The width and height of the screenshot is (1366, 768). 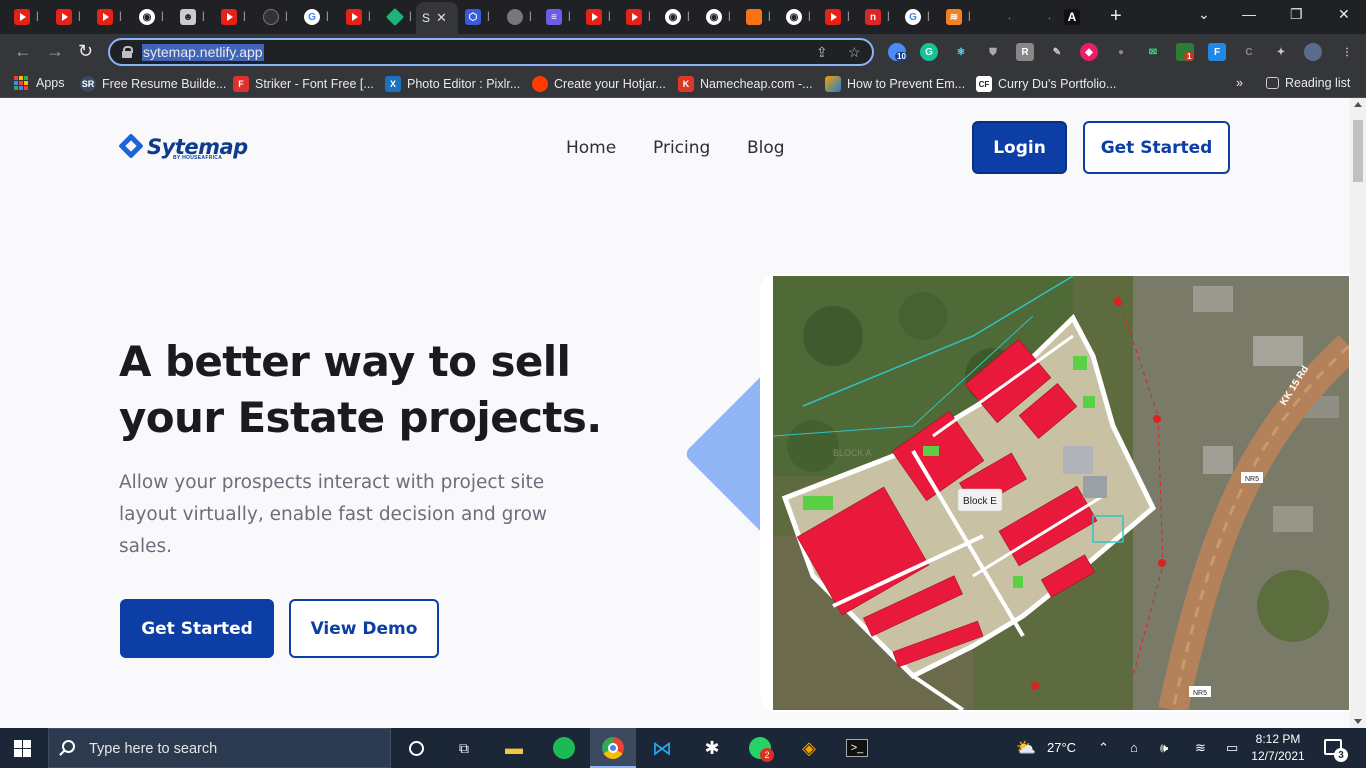 I want to click on f-icon: F, so click(x=241, y=84).